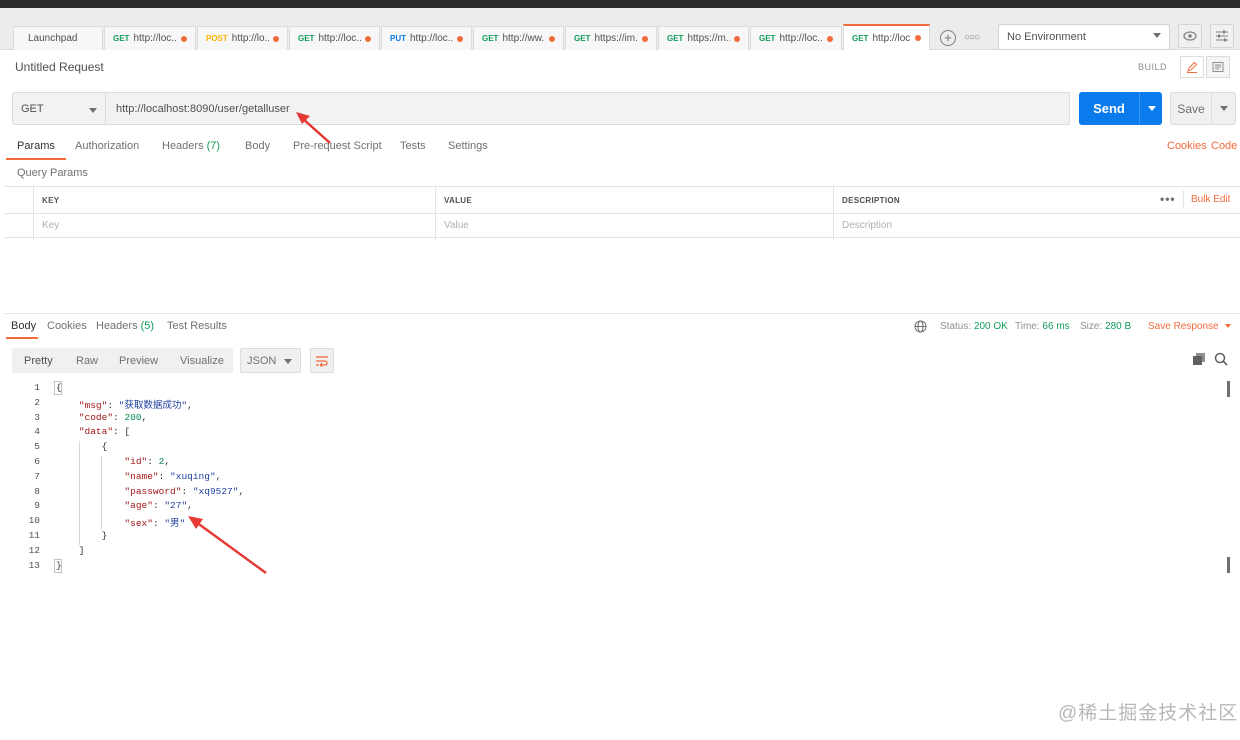 The image size is (1240, 740). Describe the element at coordinates (195, 522) in the screenshot. I see `arrow-head-icon` at that location.